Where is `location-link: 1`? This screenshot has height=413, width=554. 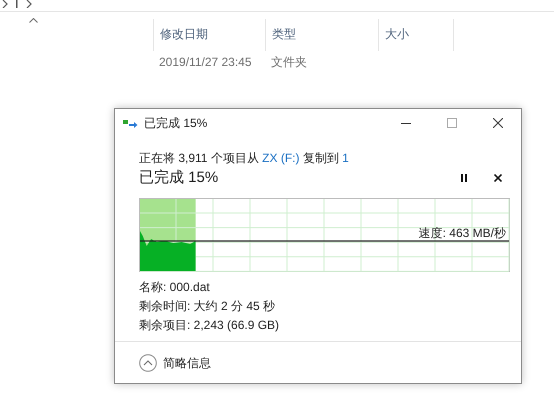
location-link: 1 is located at coordinates (345, 158).